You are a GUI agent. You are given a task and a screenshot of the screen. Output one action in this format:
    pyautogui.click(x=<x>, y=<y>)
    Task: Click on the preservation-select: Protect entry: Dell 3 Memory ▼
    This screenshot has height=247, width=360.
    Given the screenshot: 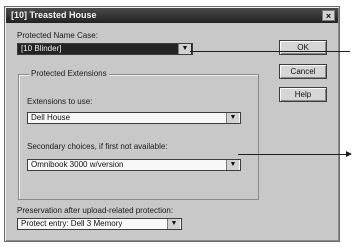 What is the action you would take?
    pyautogui.click(x=99, y=224)
    